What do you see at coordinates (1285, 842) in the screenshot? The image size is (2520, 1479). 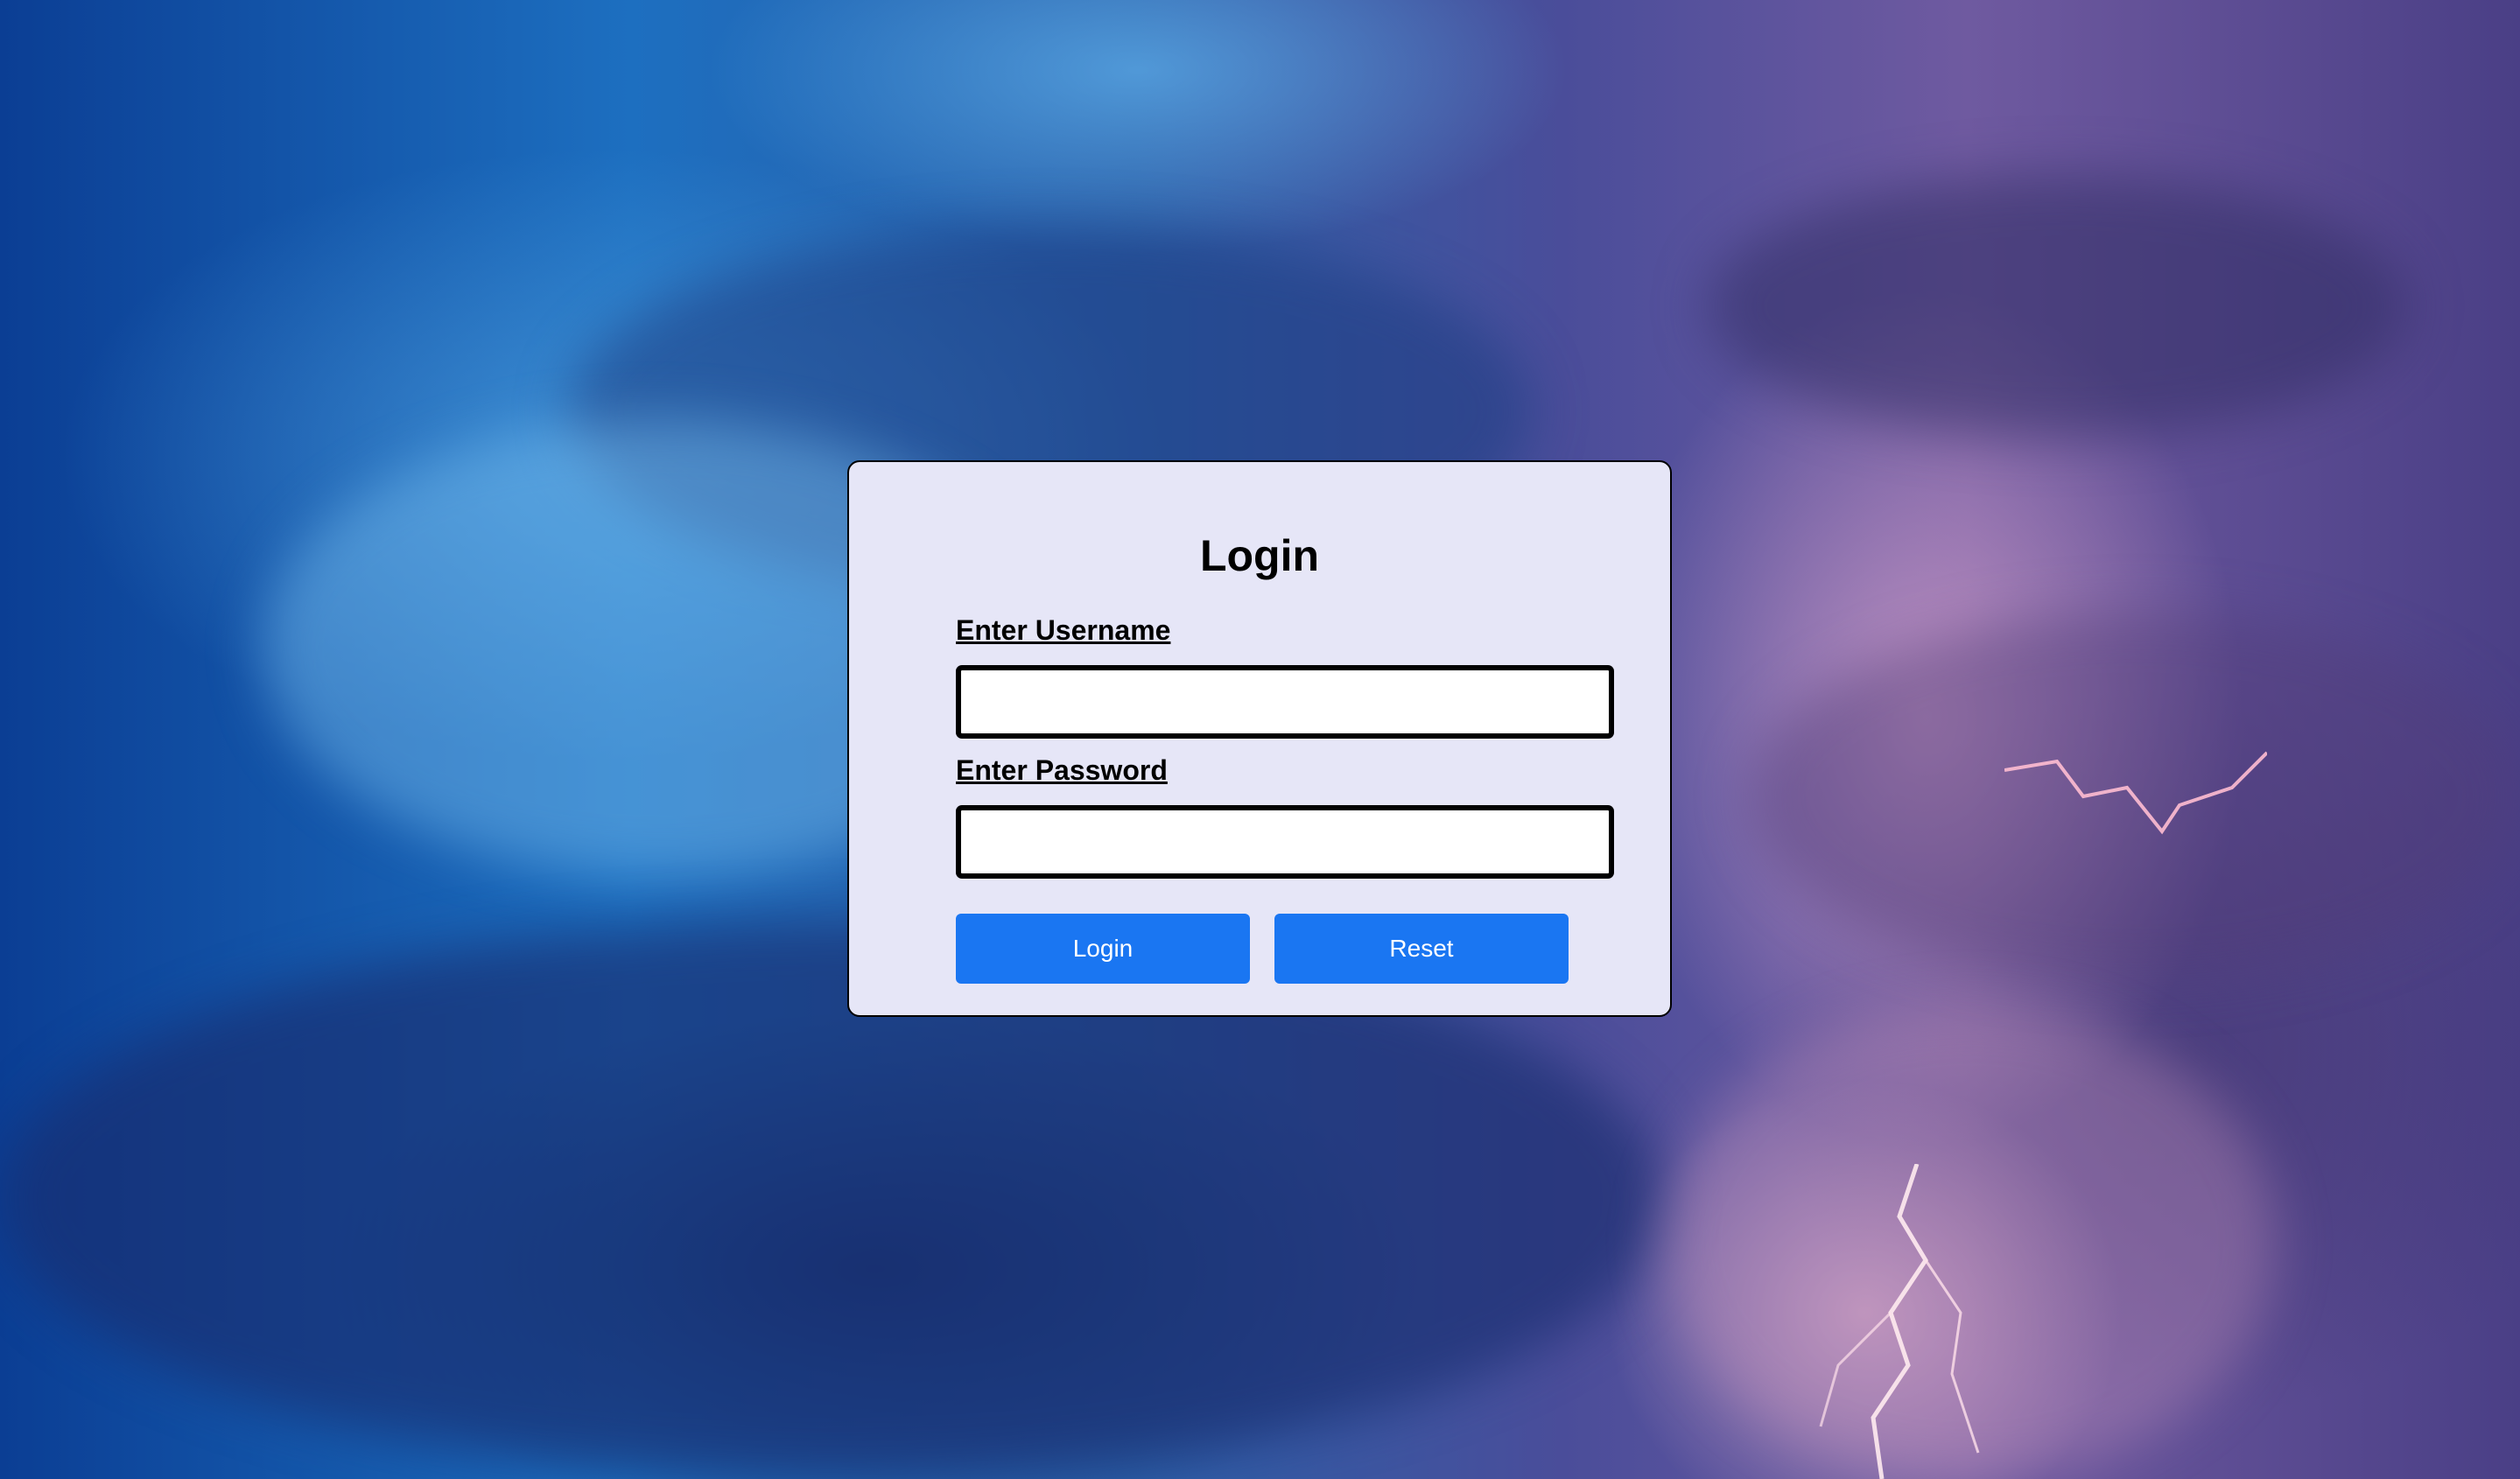 I see `password-input` at bounding box center [1285, 842].